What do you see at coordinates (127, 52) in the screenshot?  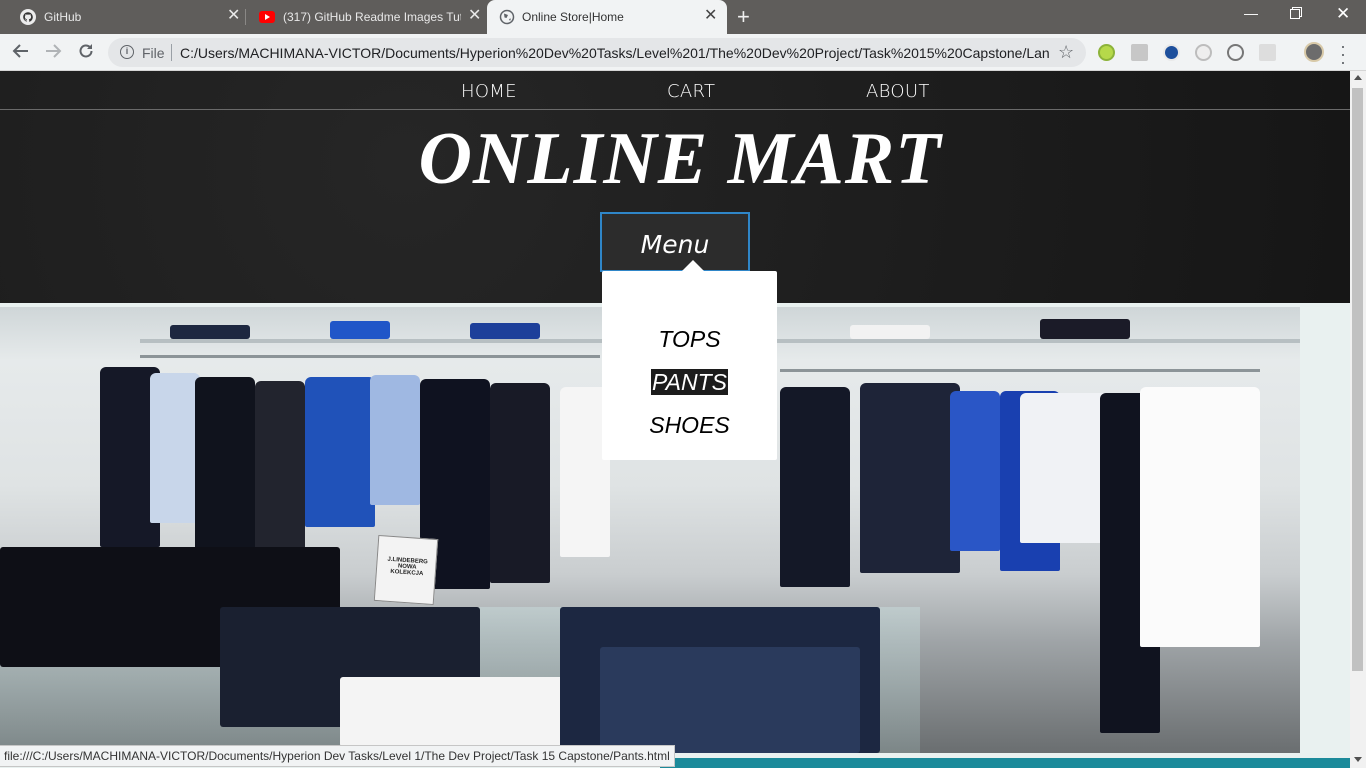 I see `info-icon: i` at bounding box center [127, 52].